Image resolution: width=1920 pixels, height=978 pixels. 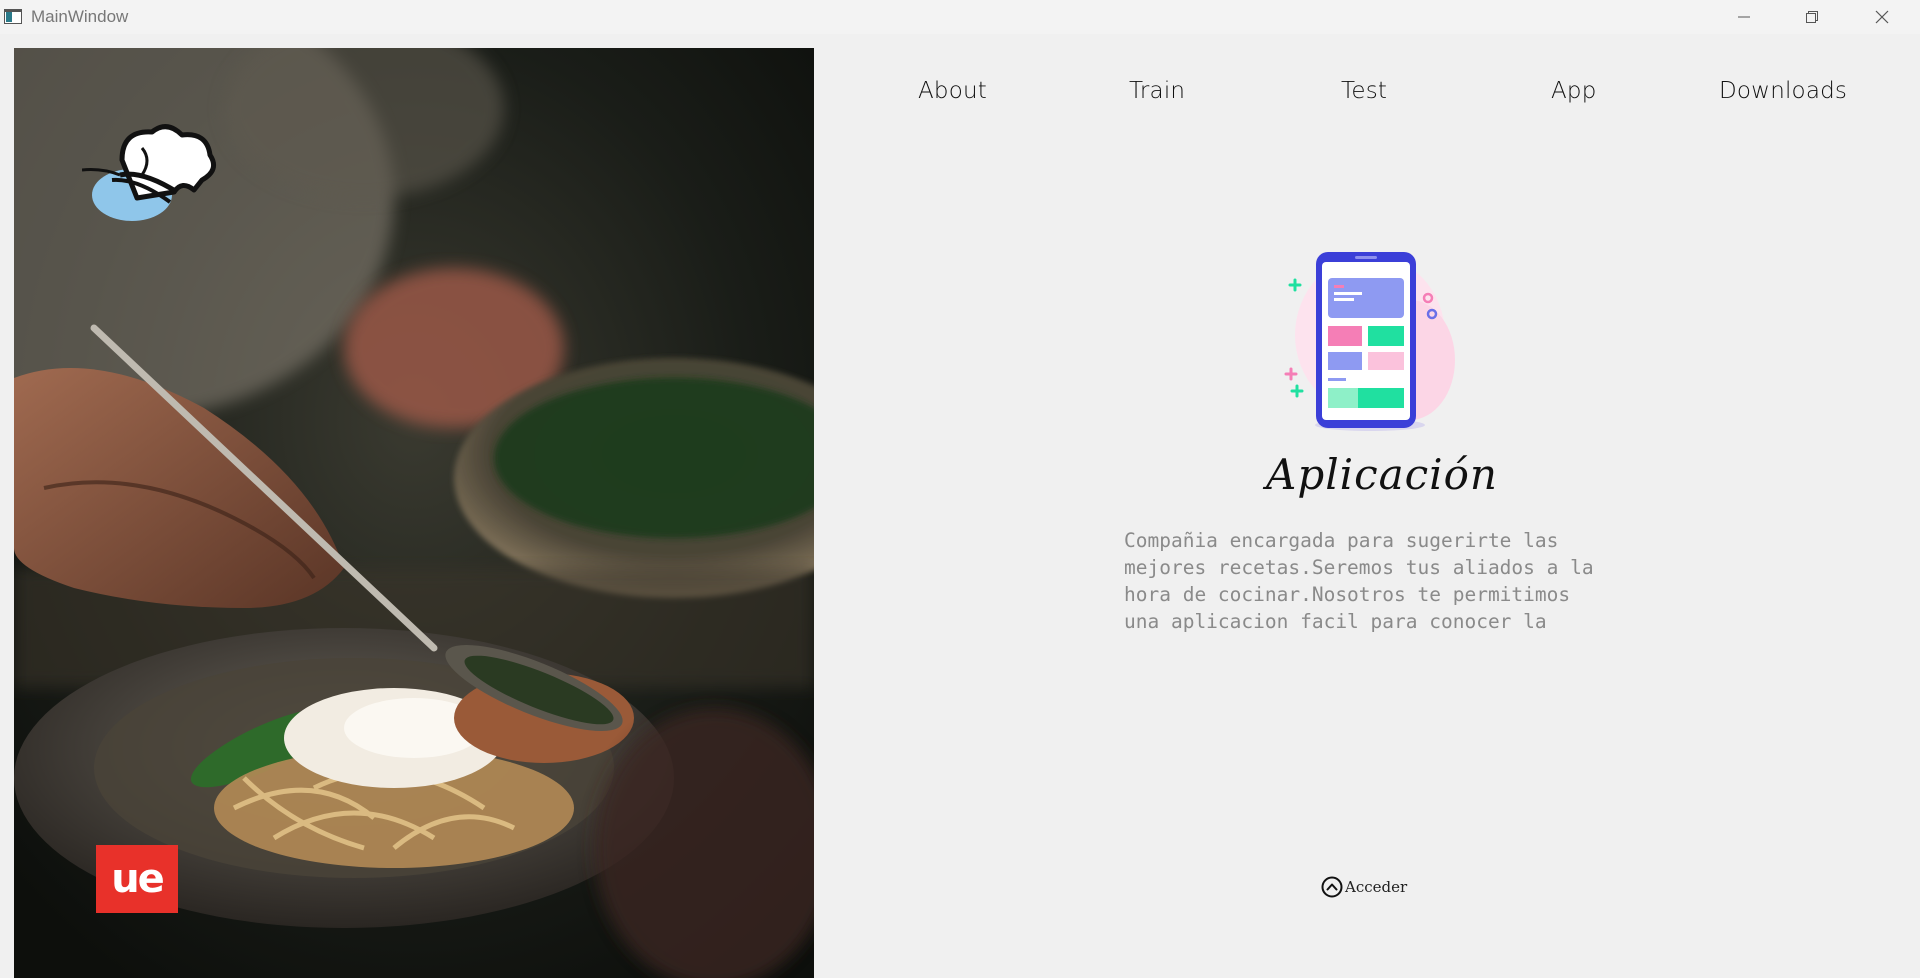 I want to click on mobile-app-icon, so click(x=1369, y=341).